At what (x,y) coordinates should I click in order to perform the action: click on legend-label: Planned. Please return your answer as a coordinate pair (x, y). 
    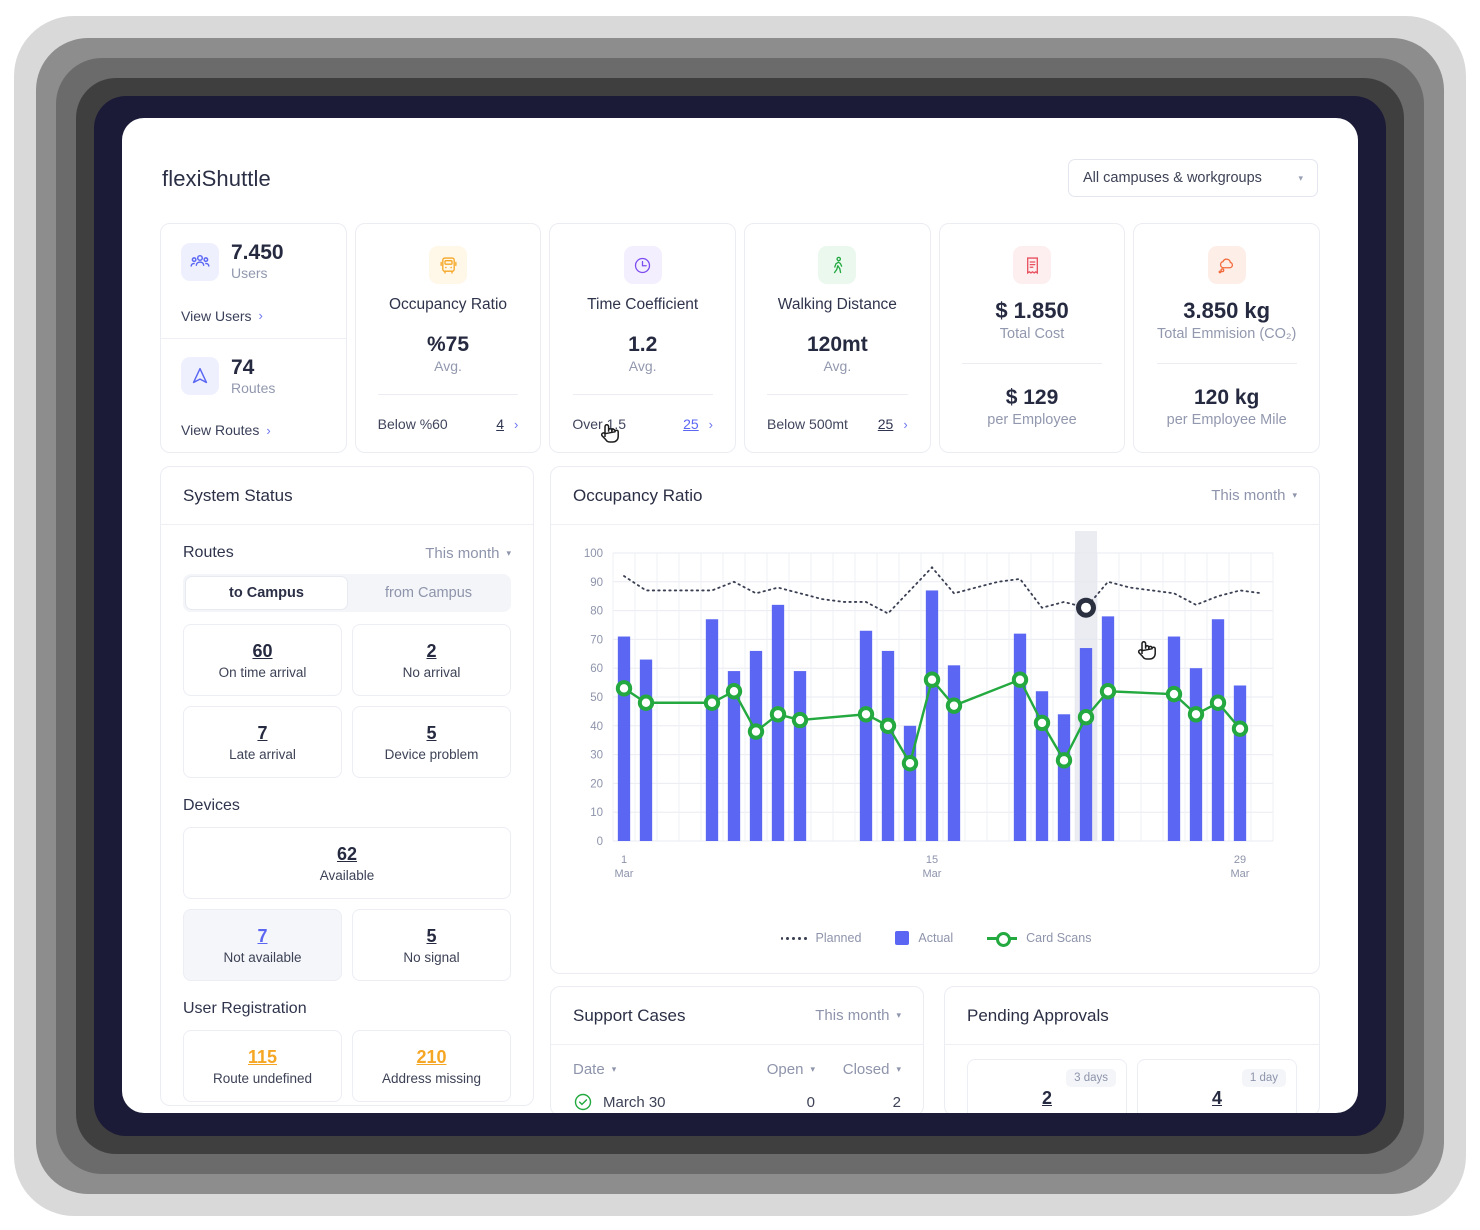
    Looking at the image, I should click on (838, 938).